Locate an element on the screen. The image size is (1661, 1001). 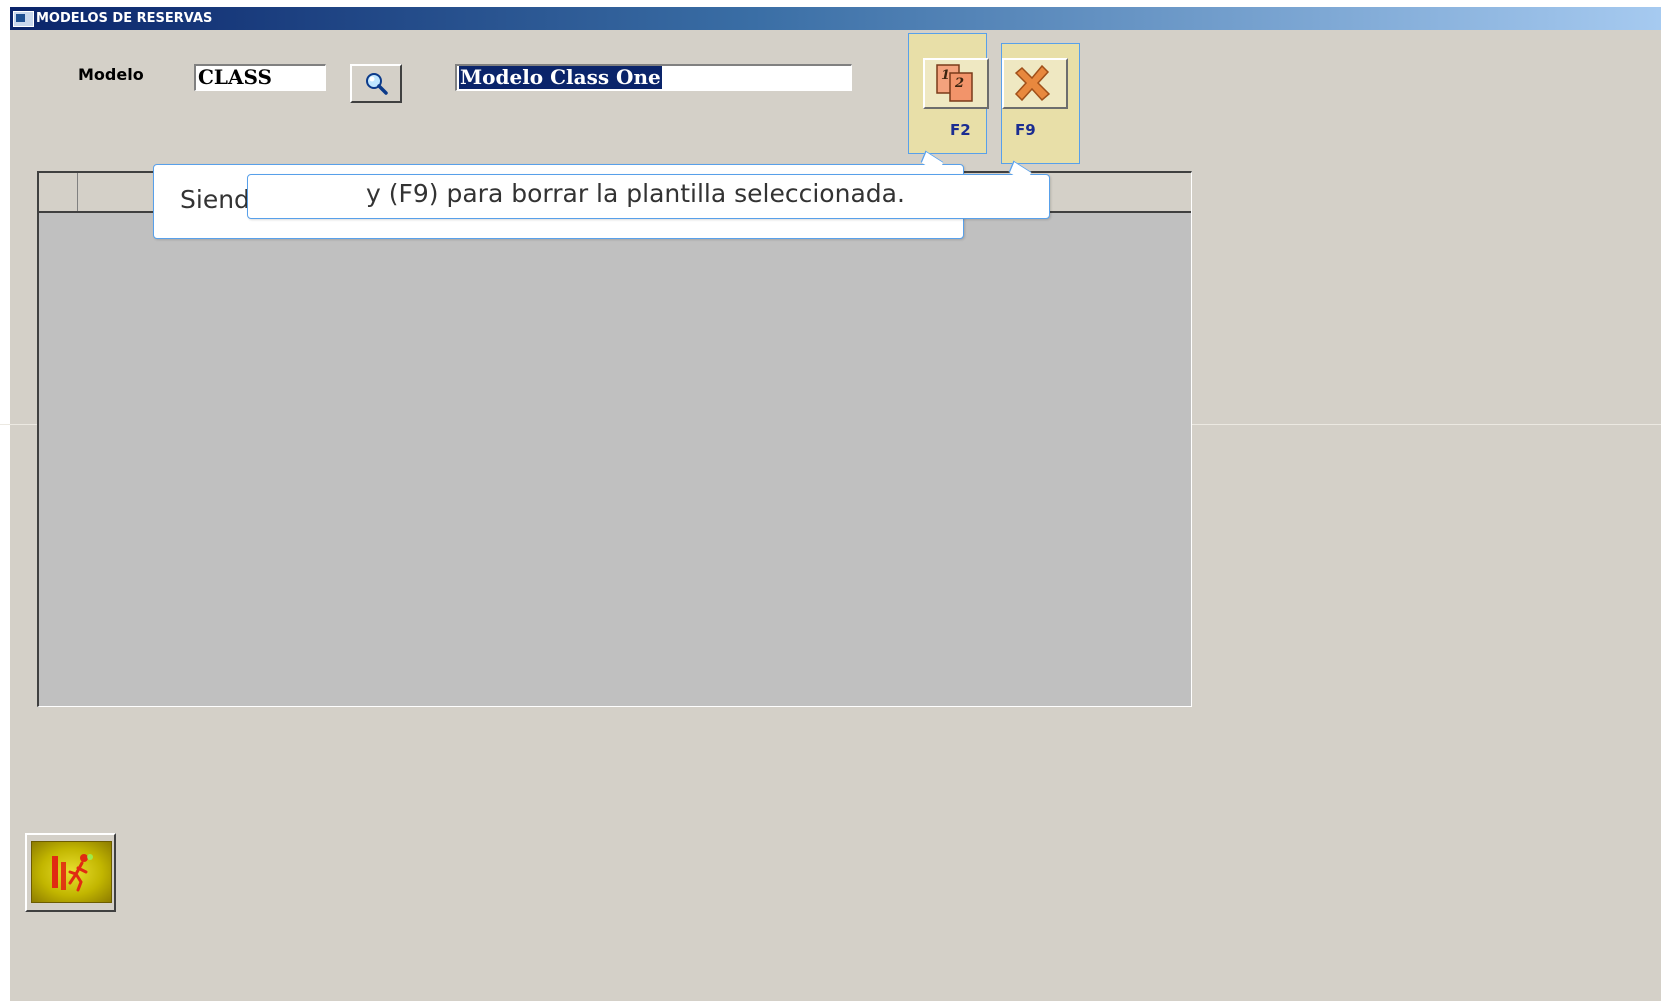
delete-template-button is located at coordinates (1035, 83).